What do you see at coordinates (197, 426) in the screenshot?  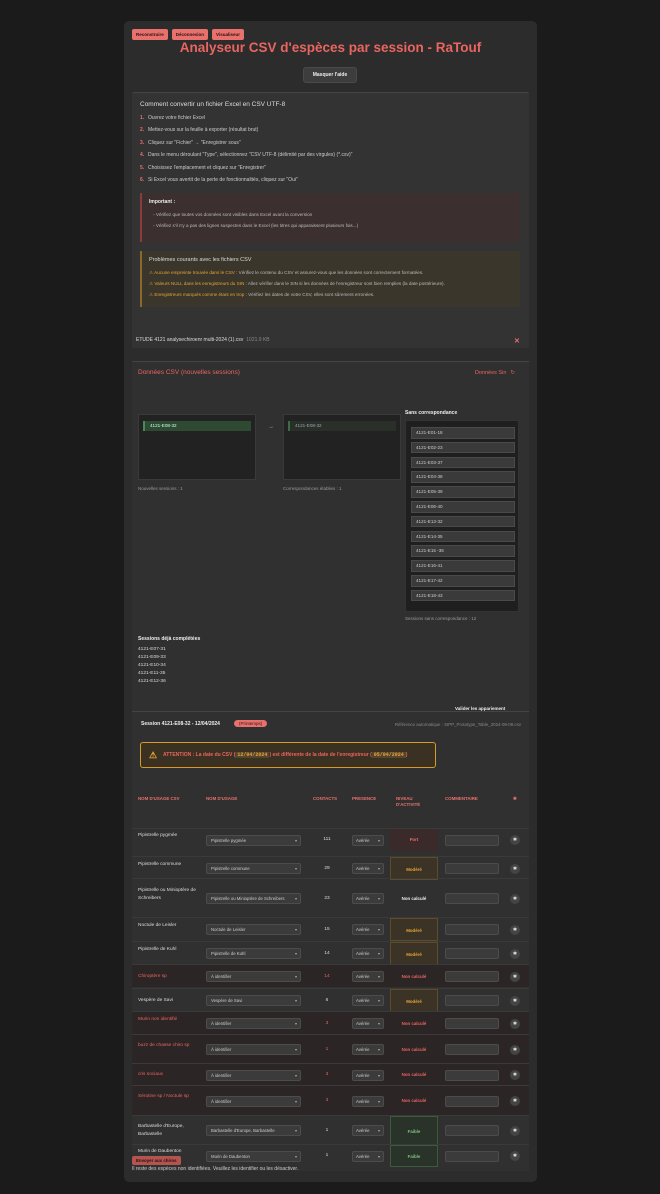 I see `new-session-chip: 4121-E08-32` at bounding box center [197, 426].